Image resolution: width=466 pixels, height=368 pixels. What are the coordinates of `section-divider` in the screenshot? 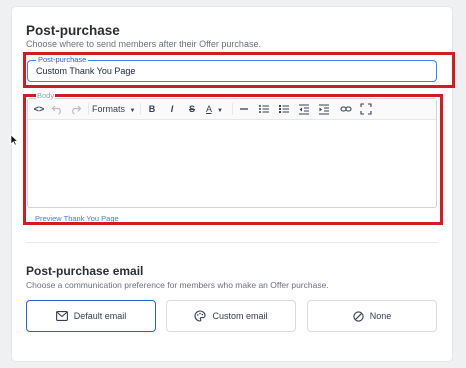 It's located at (232, 242).